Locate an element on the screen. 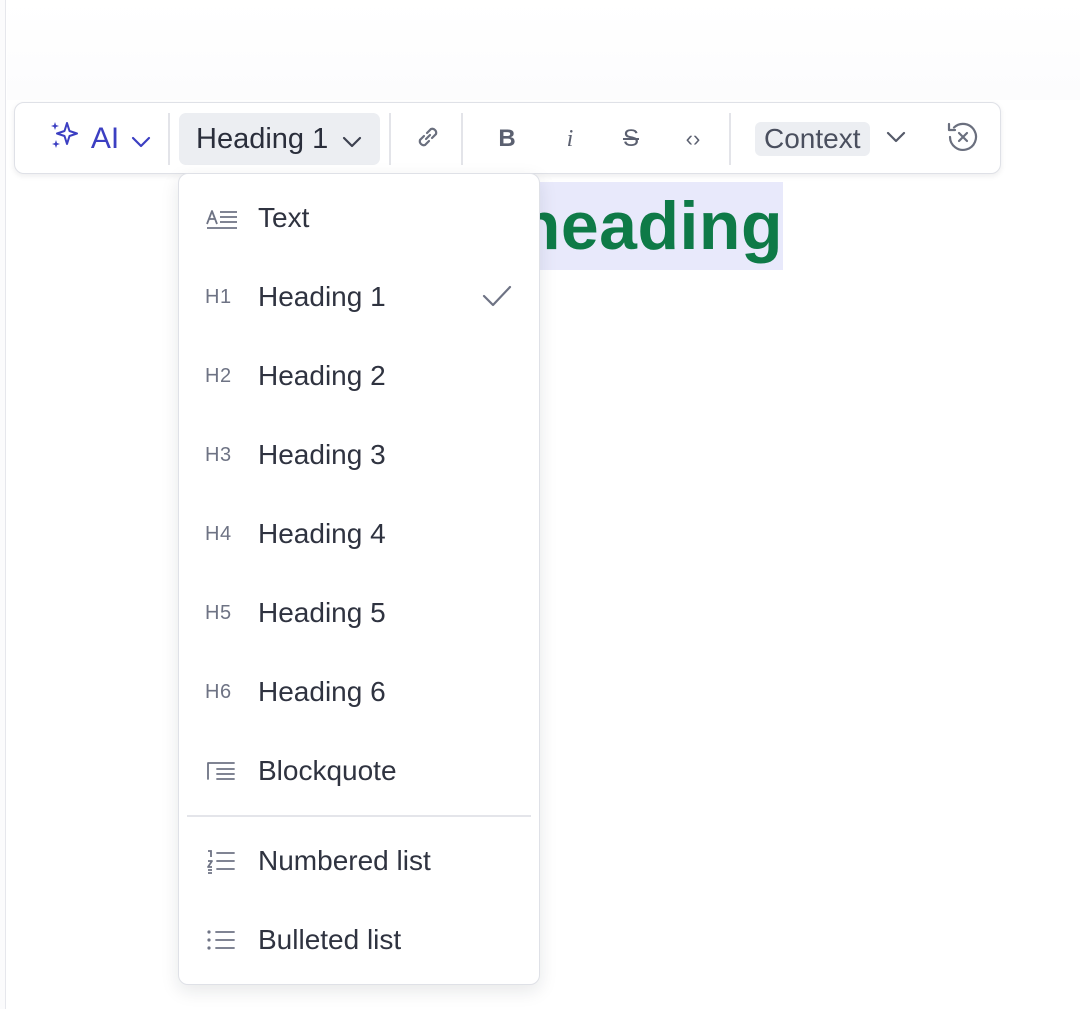 This screenshot has height=1009, width=1080. ai-label: AI is located at coordinates (105, 138).